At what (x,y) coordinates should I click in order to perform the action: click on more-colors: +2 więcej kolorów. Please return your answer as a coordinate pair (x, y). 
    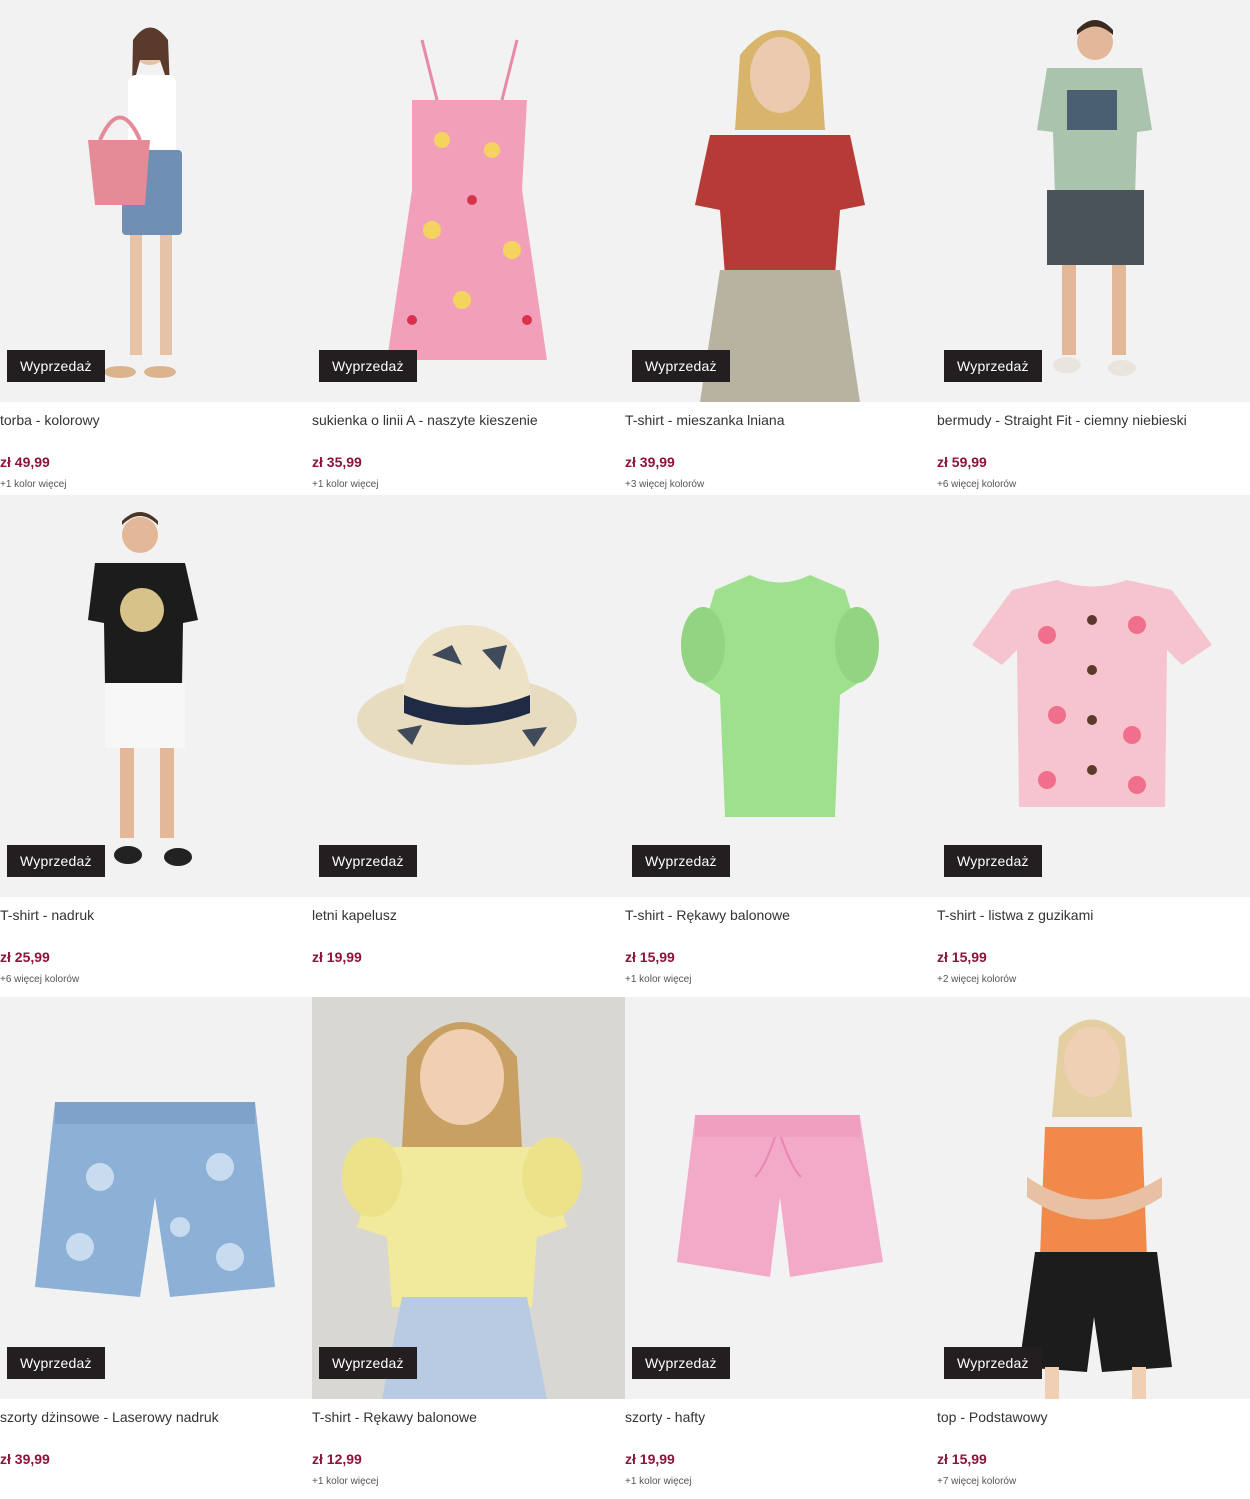
    Looking at the image, I should click on (1093, 980).